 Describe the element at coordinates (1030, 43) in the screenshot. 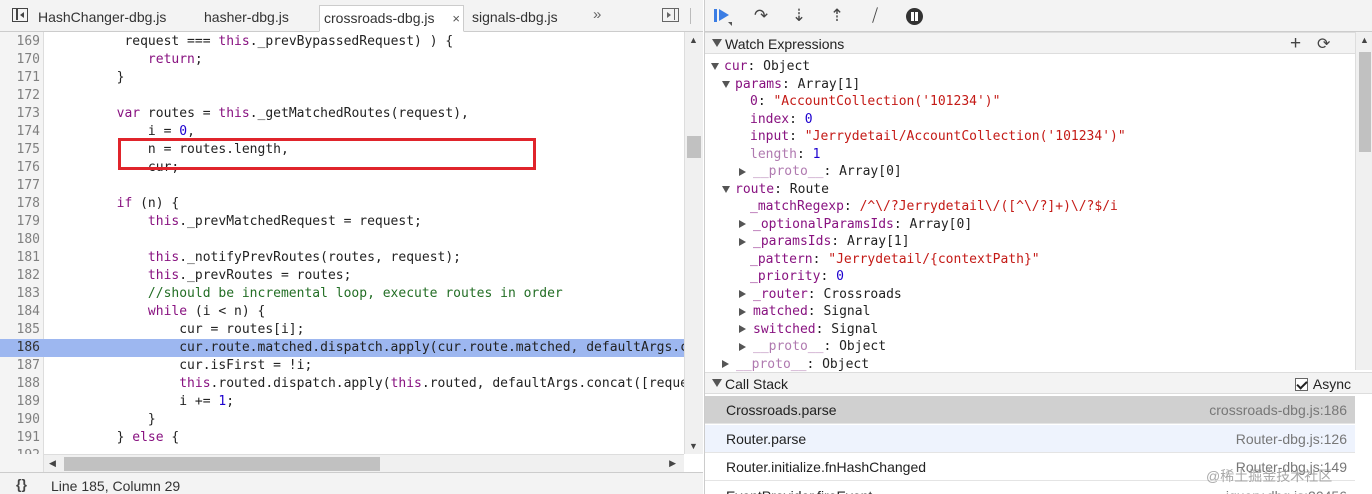

I see `watch-expressions-header: Watch Expressions + ⟳` at that location.